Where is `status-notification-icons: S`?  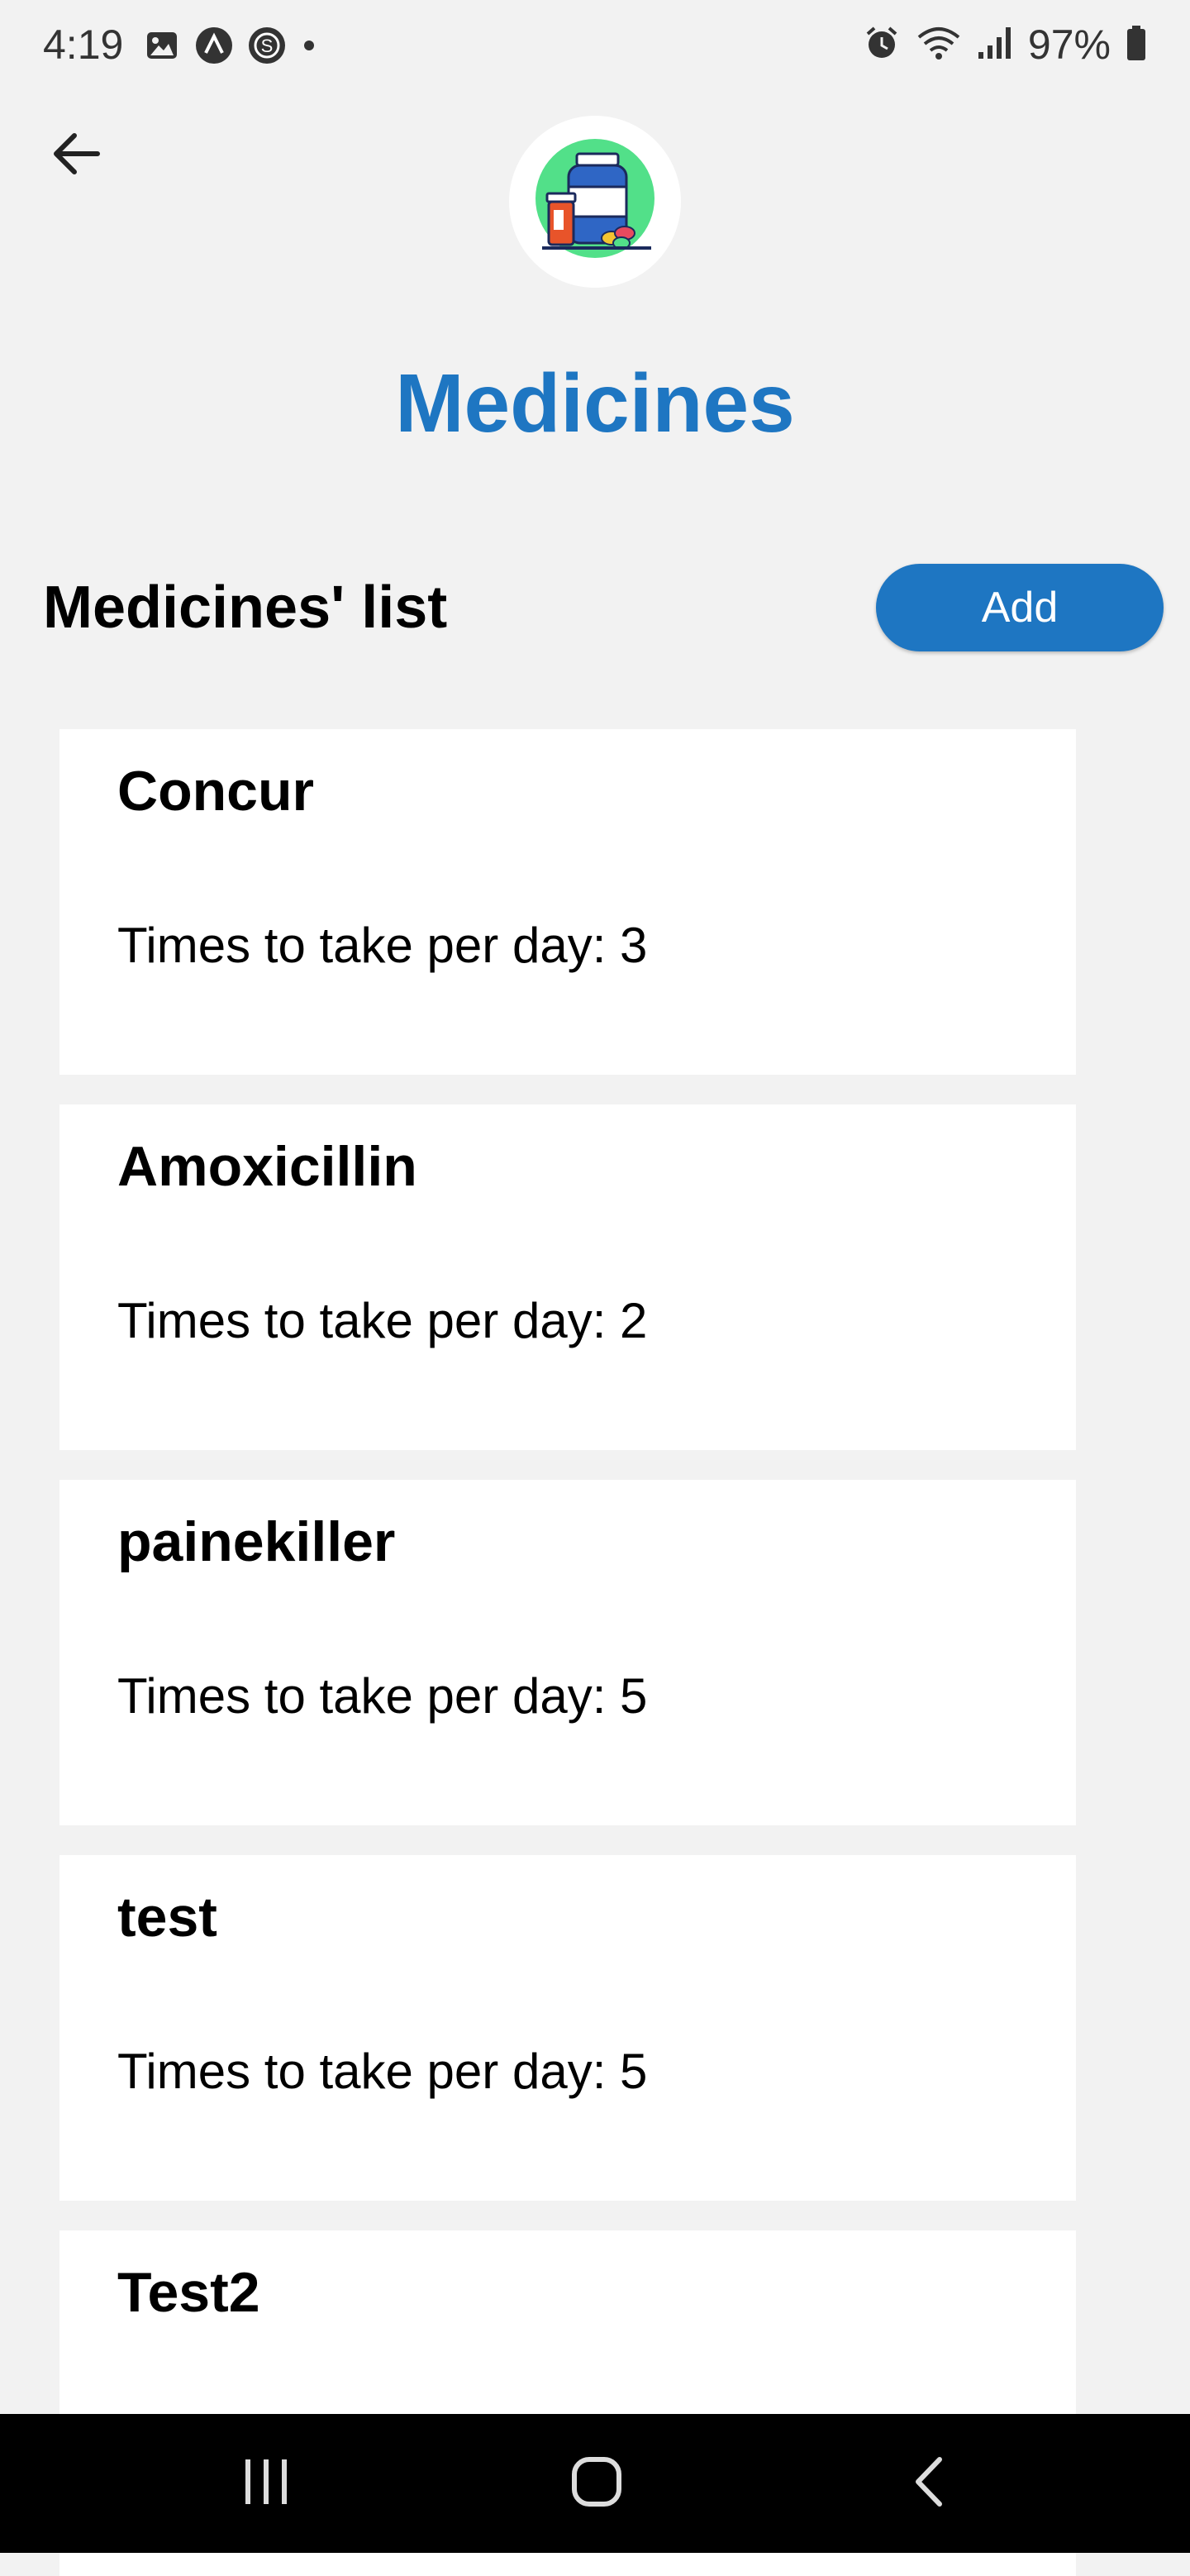 status-notification-icons: S is located at coordinates (230, 47).